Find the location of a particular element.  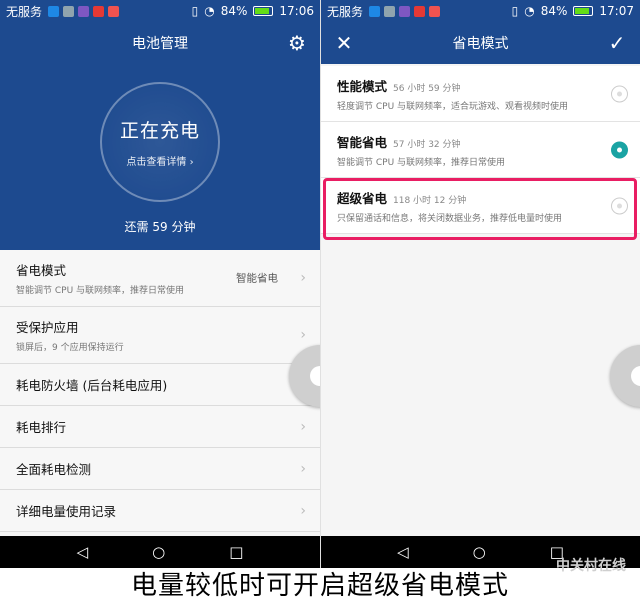

list-item-full-check: 全面耗电检测 › is located at coordinates (160, 469).